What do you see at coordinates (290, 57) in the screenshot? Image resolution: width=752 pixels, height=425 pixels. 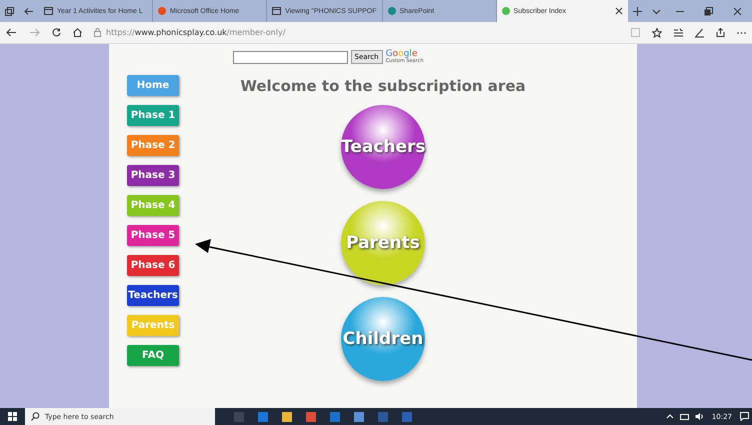 I see `search-field` at bounding box center [290, 57].